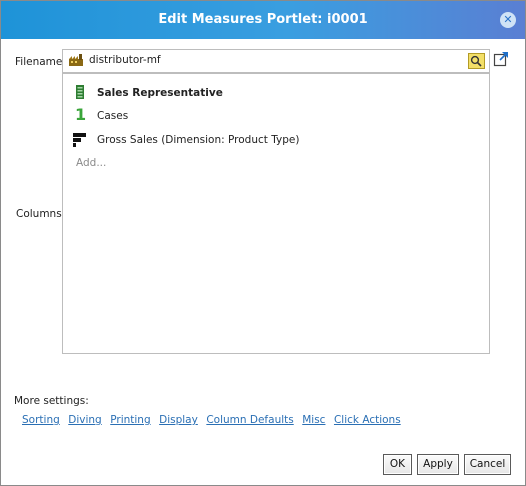  I want to click on cancel-button: Cancel, so click(487, 464).